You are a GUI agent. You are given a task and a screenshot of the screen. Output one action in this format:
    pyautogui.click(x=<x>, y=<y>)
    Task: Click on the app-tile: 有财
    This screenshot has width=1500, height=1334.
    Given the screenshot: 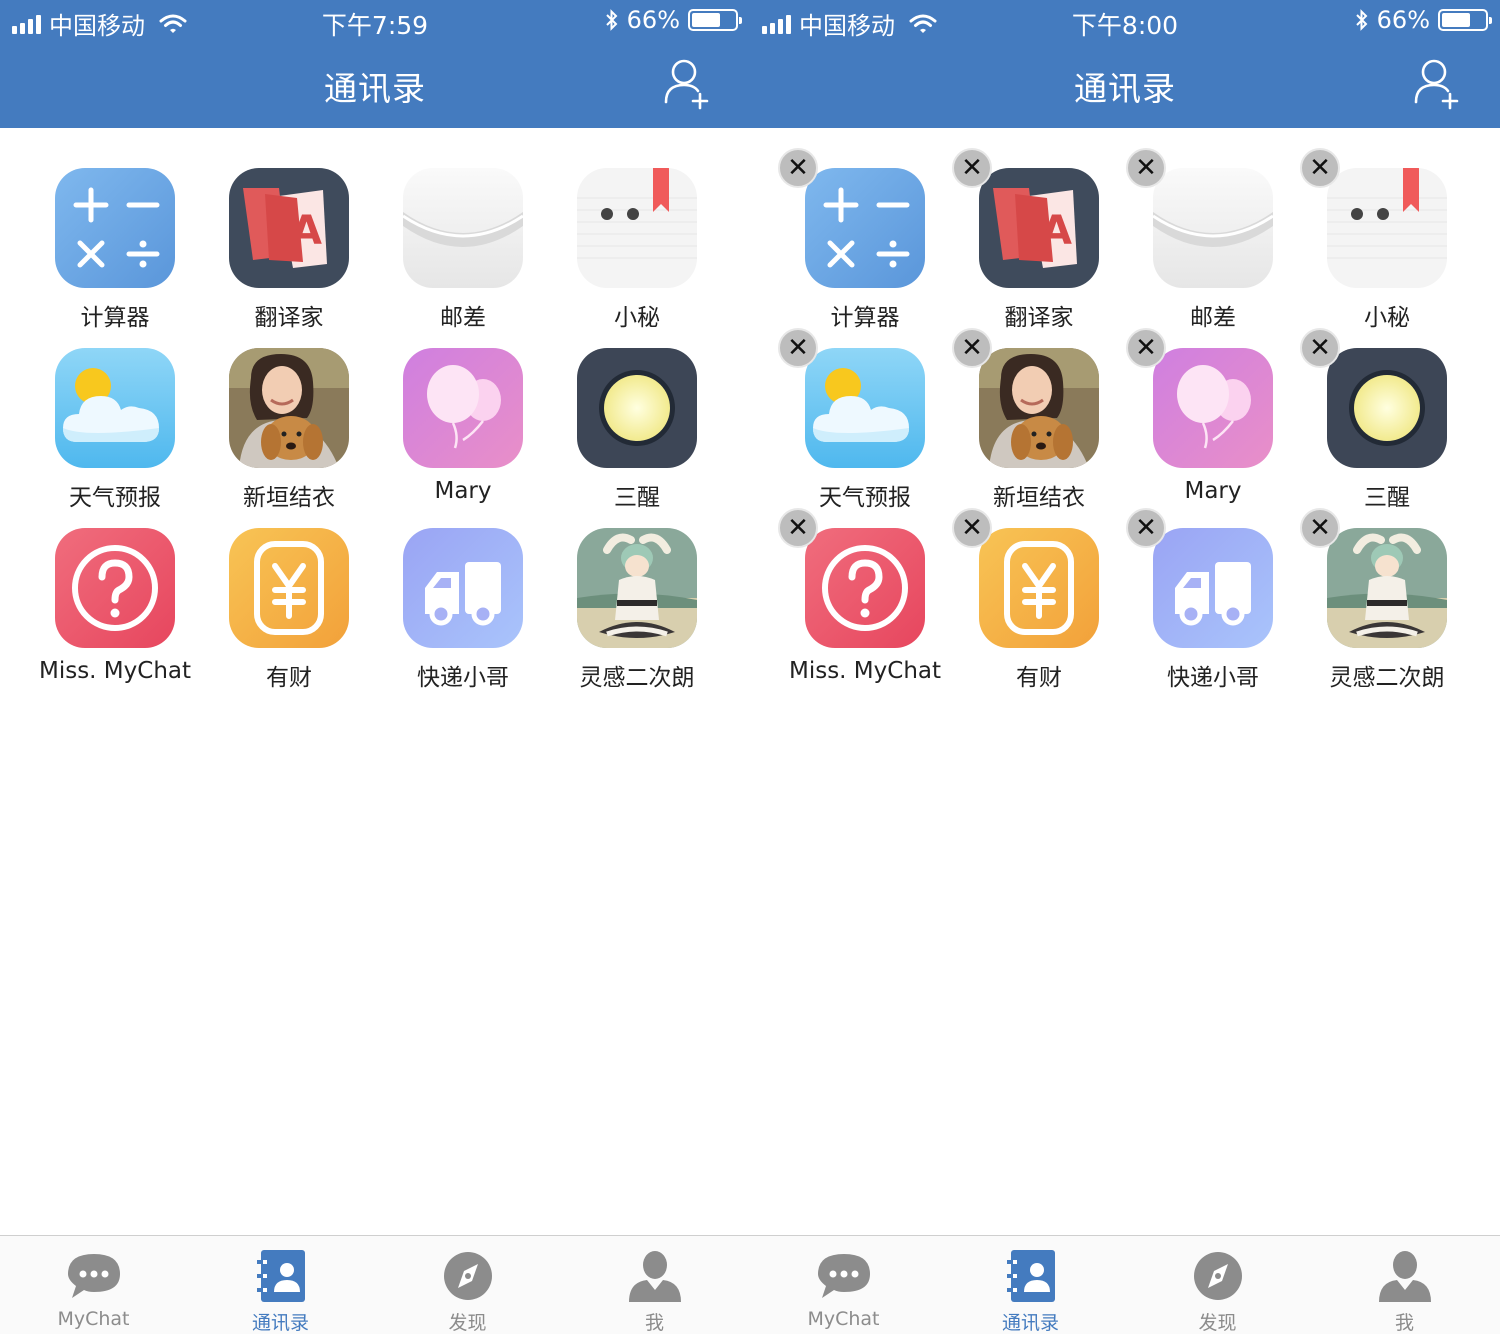 What is the action you would take?
    pyautogui.click(x=289, y=613)
    